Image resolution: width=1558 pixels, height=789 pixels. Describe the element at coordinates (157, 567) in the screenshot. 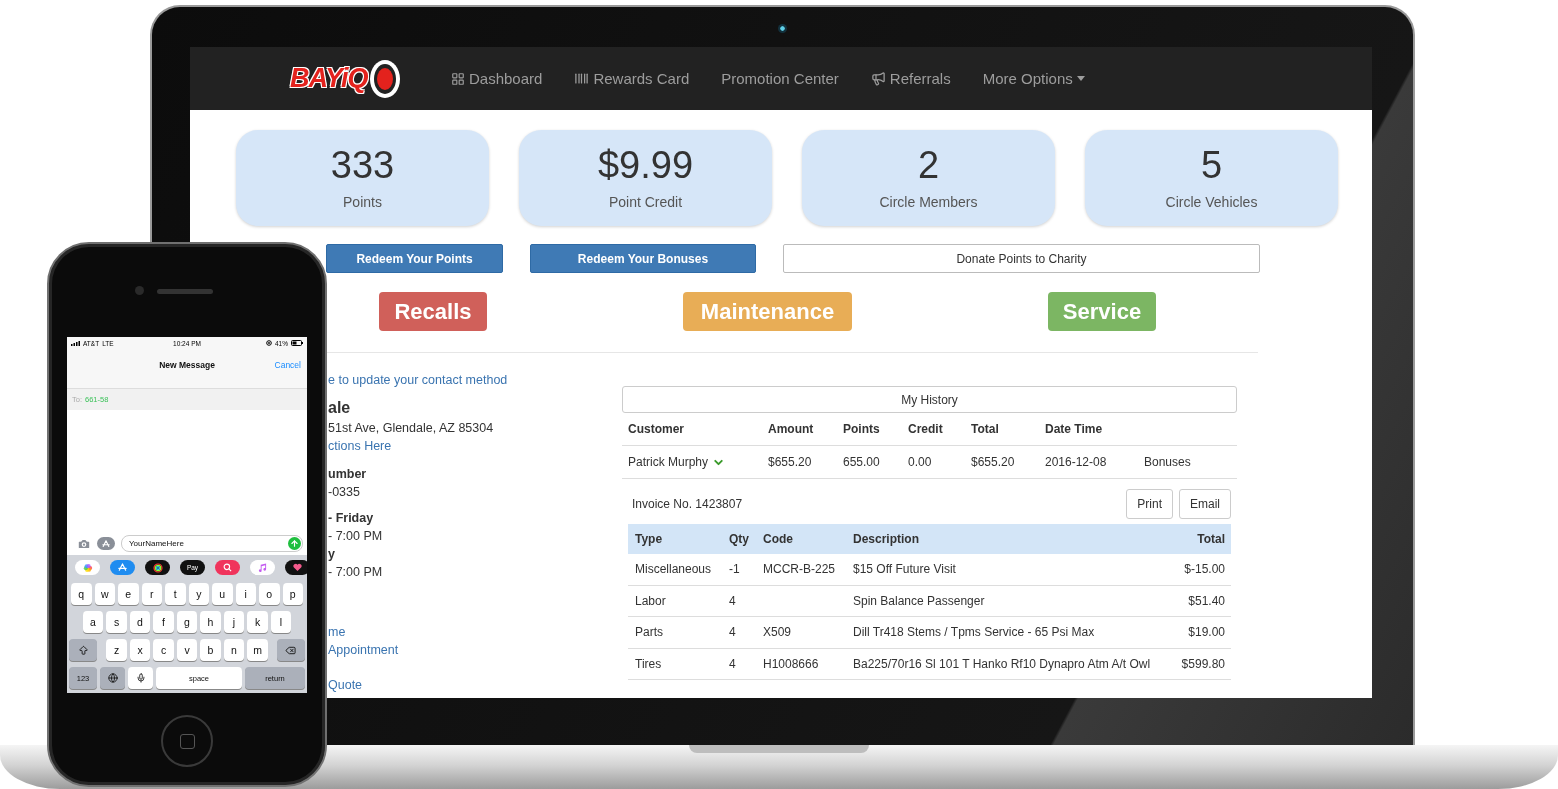

I see `activity-rings-icon` at that location.